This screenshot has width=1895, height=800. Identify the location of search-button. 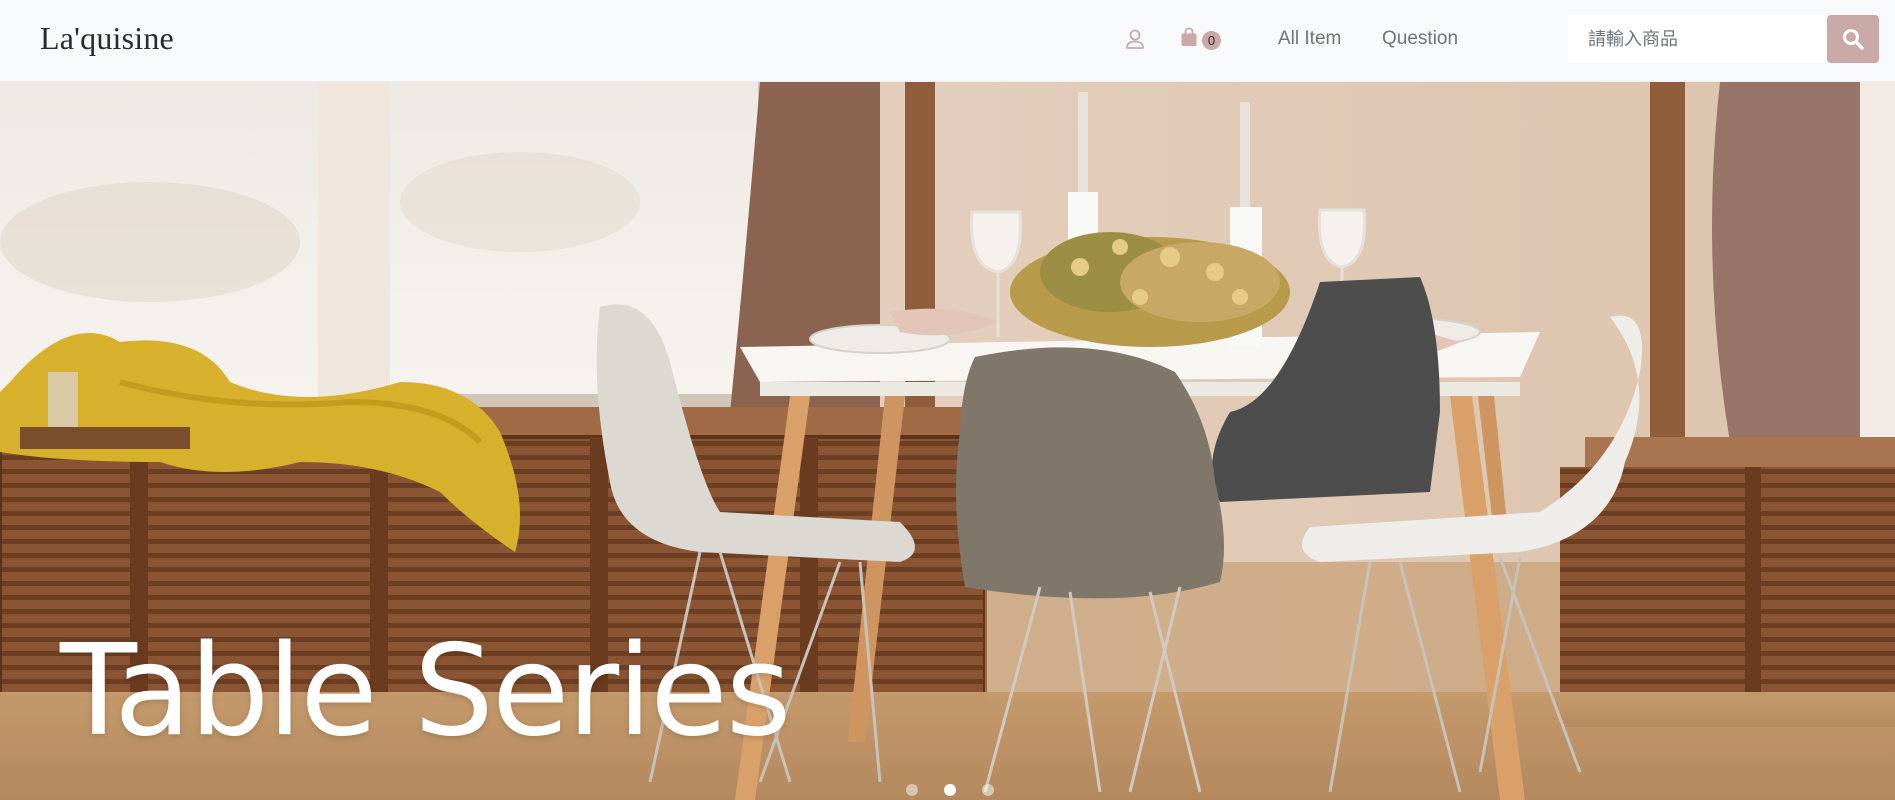
(1853, 39).